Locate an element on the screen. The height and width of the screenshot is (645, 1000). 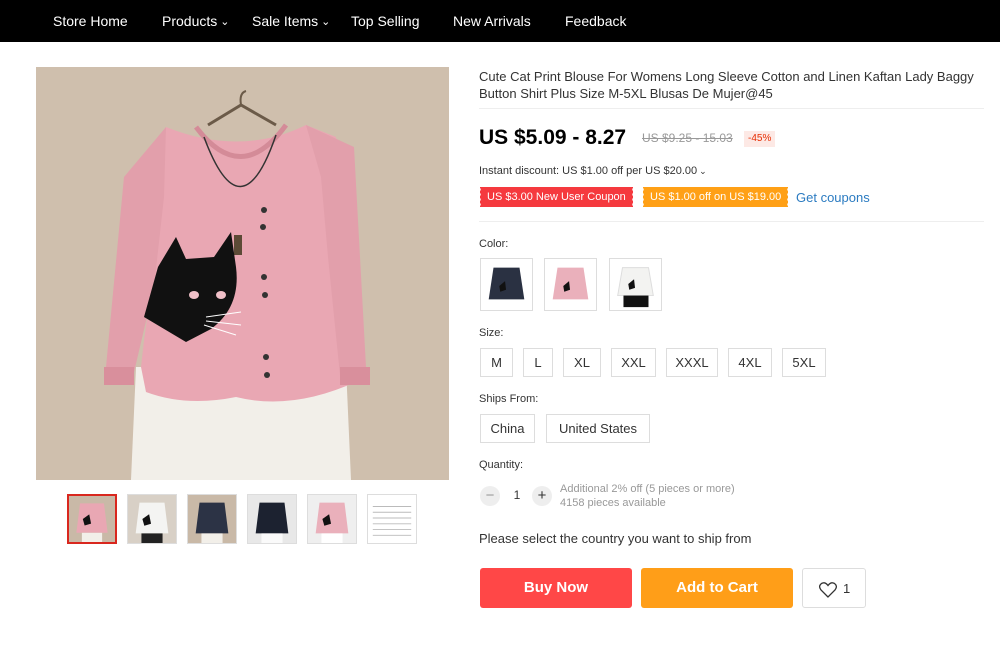
color-label: Color: is located at coordinates (494, 244).